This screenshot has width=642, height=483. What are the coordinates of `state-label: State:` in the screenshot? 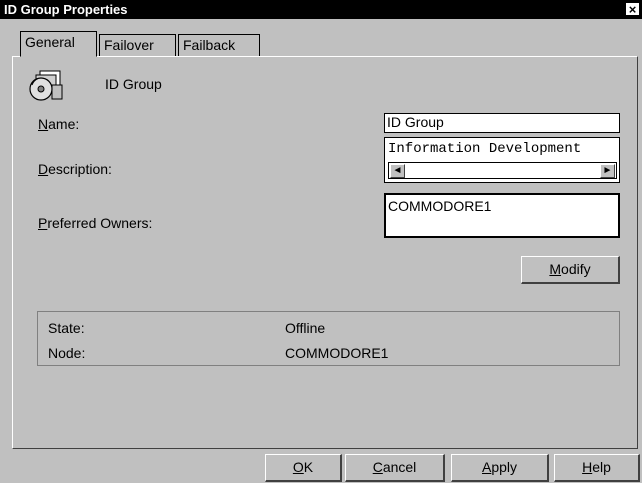 It's located at (66, 328).